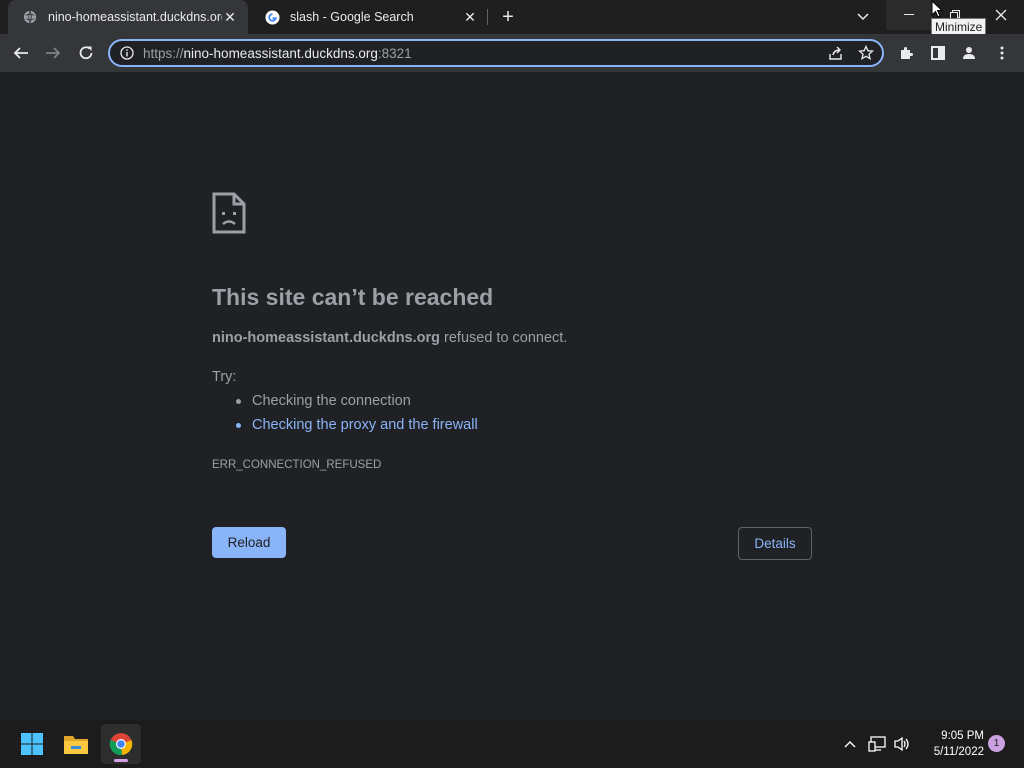  I want to click on error-host: nino-homeassistant.duckdns.org, so click(326, 338).